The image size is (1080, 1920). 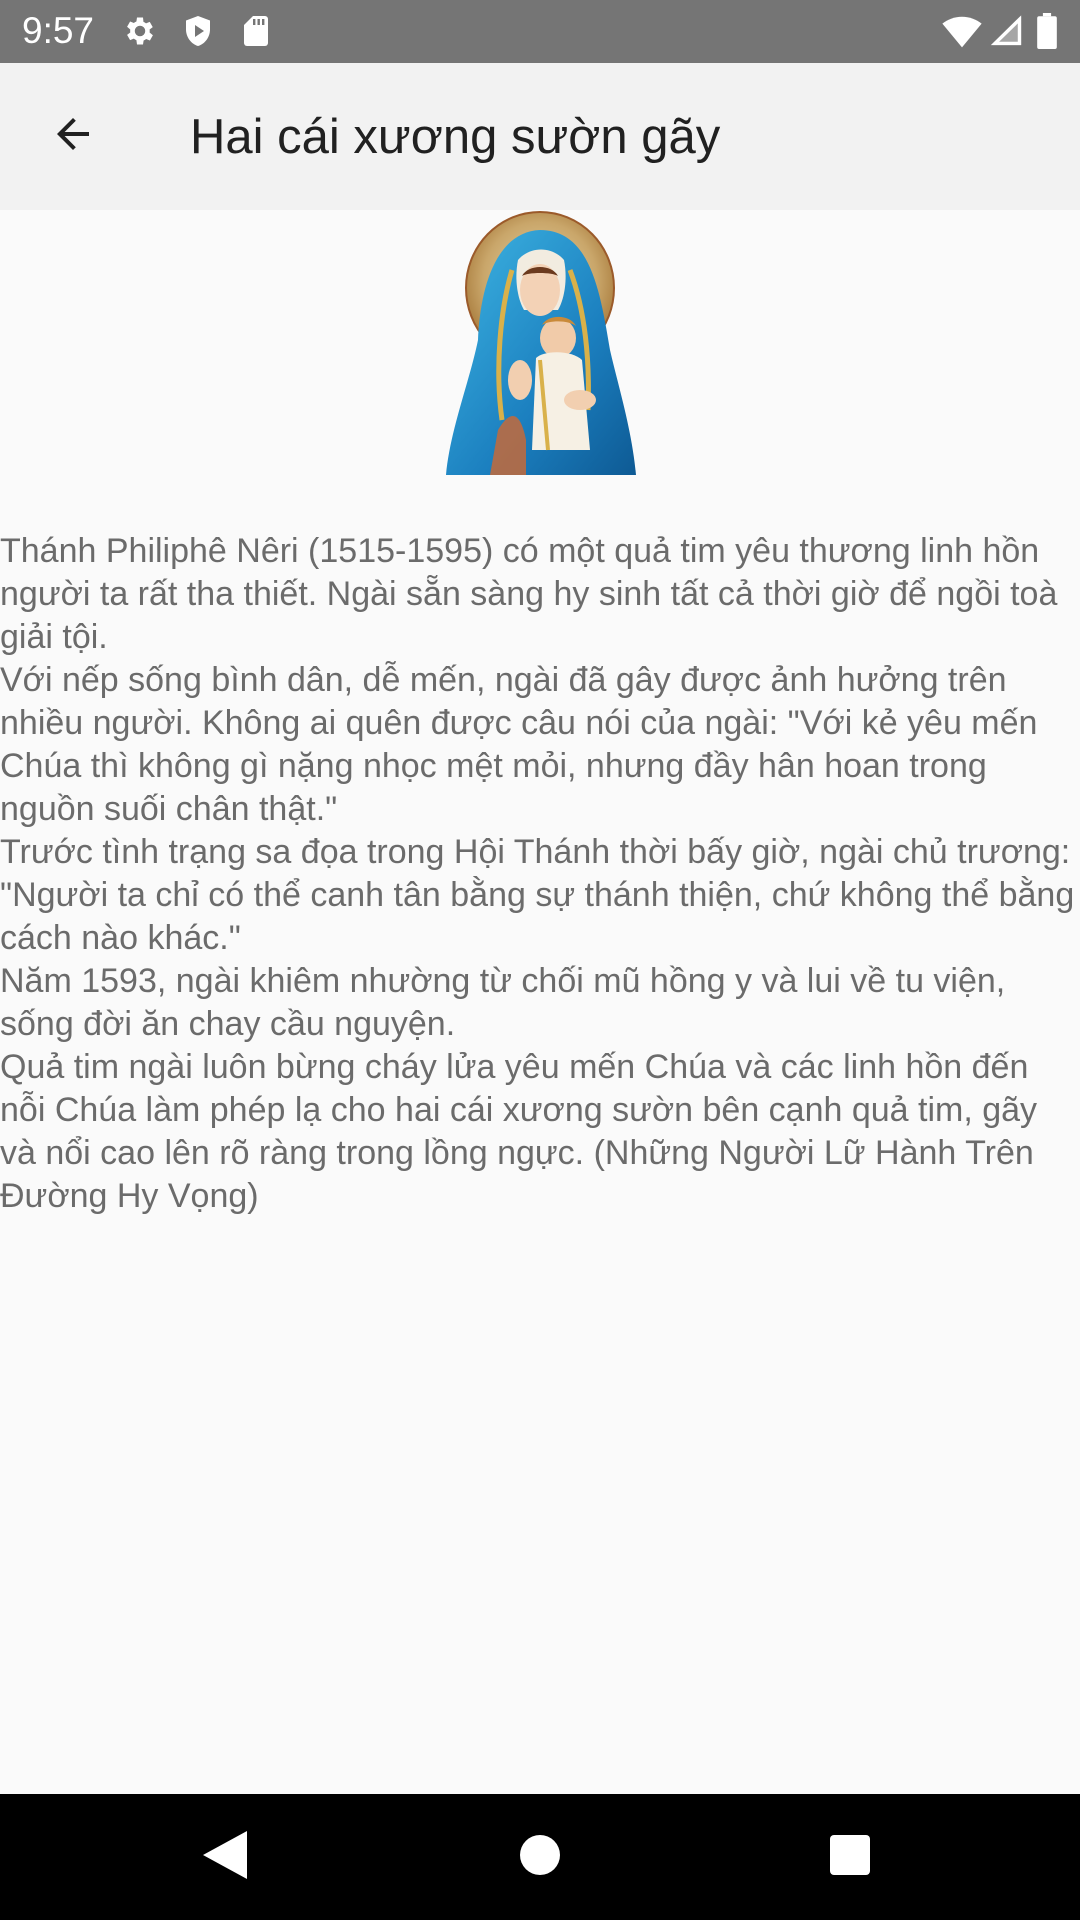 I want to click on nav-back-icon, so click(x=225, y=1857).